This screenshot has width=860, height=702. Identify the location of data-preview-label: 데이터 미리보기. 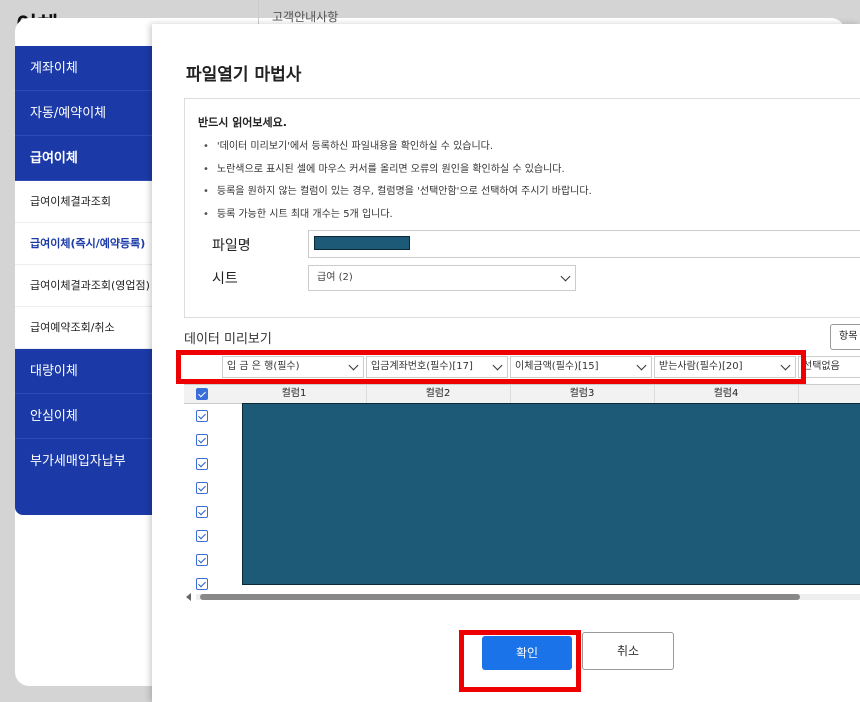
(228, 339).